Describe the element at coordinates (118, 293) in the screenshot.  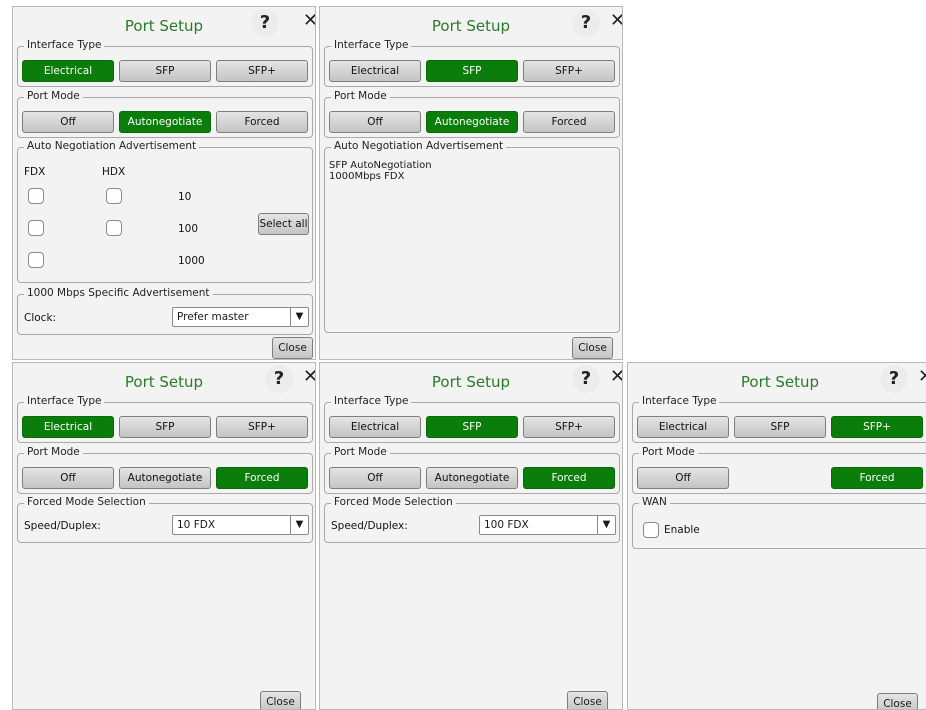
I see `specific-advertisement-legend: 1000 Mbps Specific Advertisement` at that location.